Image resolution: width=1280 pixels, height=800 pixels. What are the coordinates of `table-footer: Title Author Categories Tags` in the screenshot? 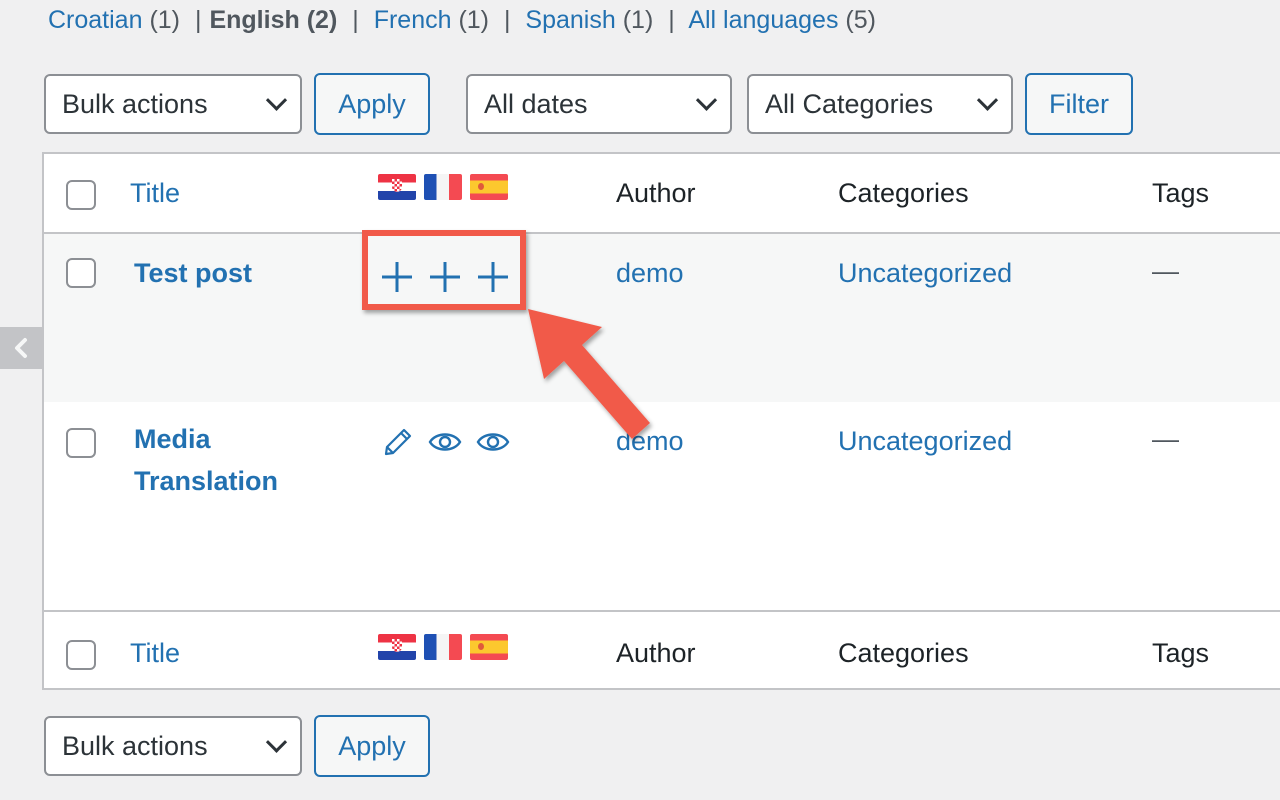 It's located at (662, 651).